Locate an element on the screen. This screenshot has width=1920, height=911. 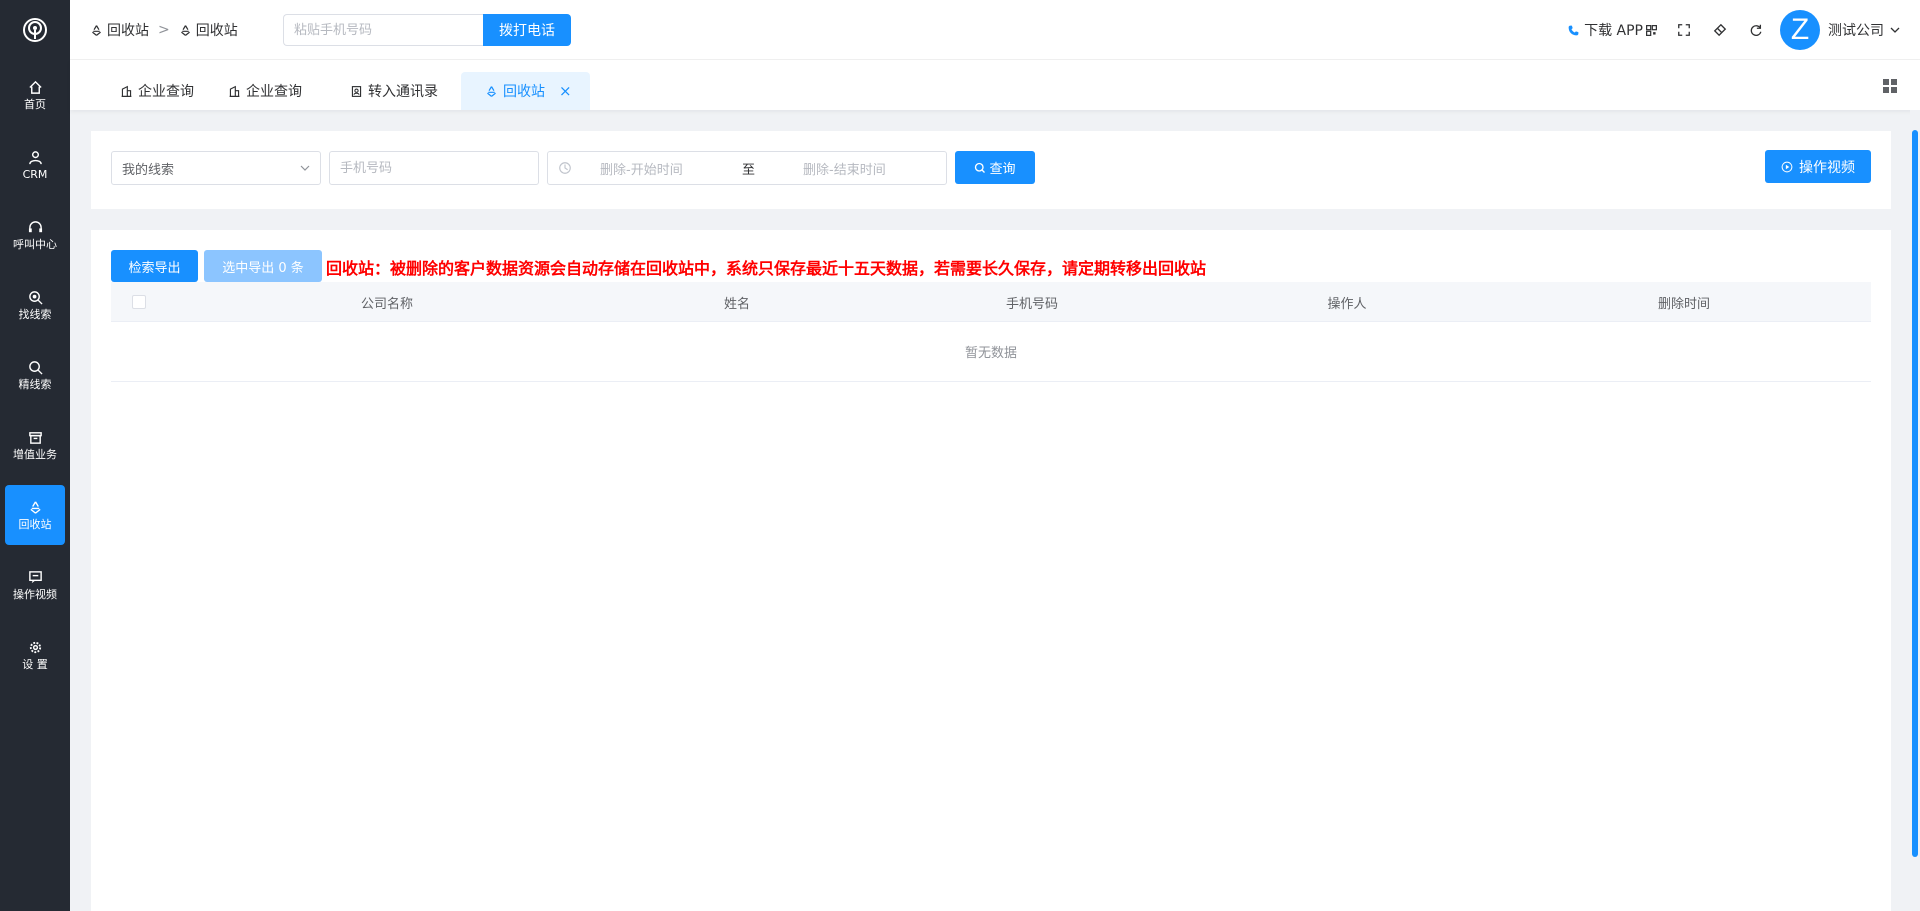
empty-state: 暂无数据 is located at coordinates (991, 352).